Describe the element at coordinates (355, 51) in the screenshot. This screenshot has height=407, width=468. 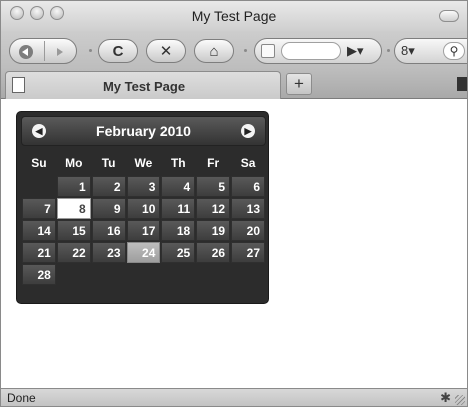
I see `go-dropdown-icon: ▶▾` at that location.